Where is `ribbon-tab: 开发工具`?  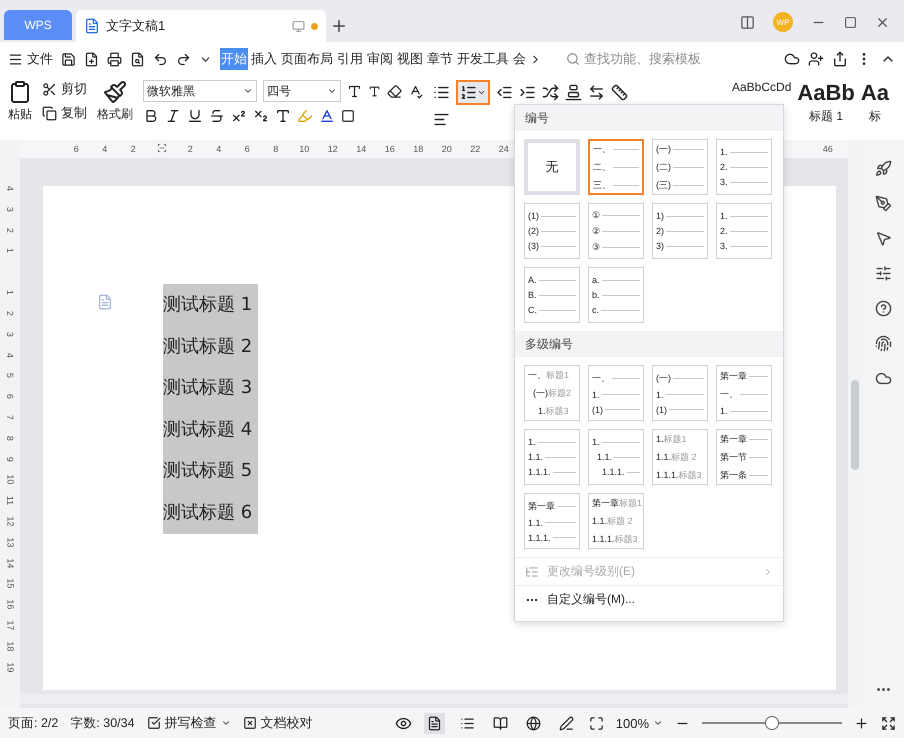 ribbon-tab: 开发工具 is located at coordinates (483, 59).